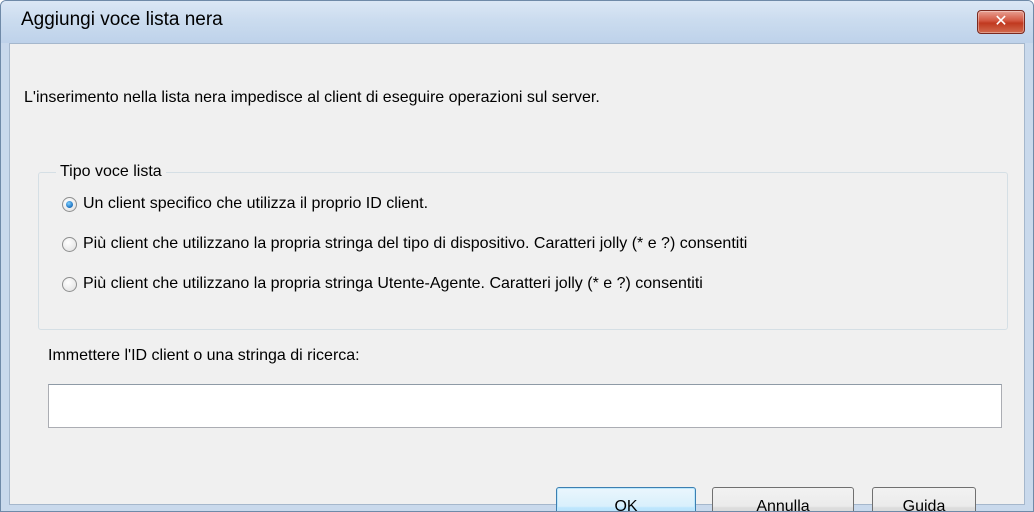 This screenshot has height=512, width=1034. What do you see at coordinates (525, 406) in the screenshot?
I see `client-id-search-input` at bounding box center [525, 406].